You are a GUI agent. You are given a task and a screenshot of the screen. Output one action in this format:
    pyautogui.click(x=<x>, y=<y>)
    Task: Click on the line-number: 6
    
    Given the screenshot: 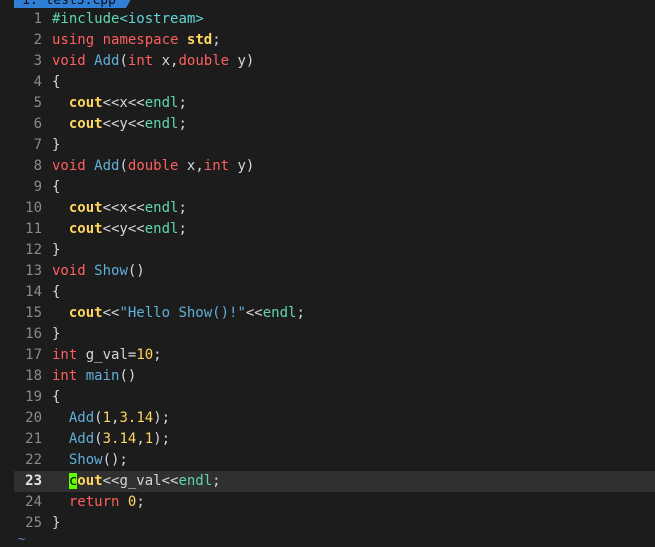 What is the action you would take?
    pyautogui.click(x=37, y=124)
    